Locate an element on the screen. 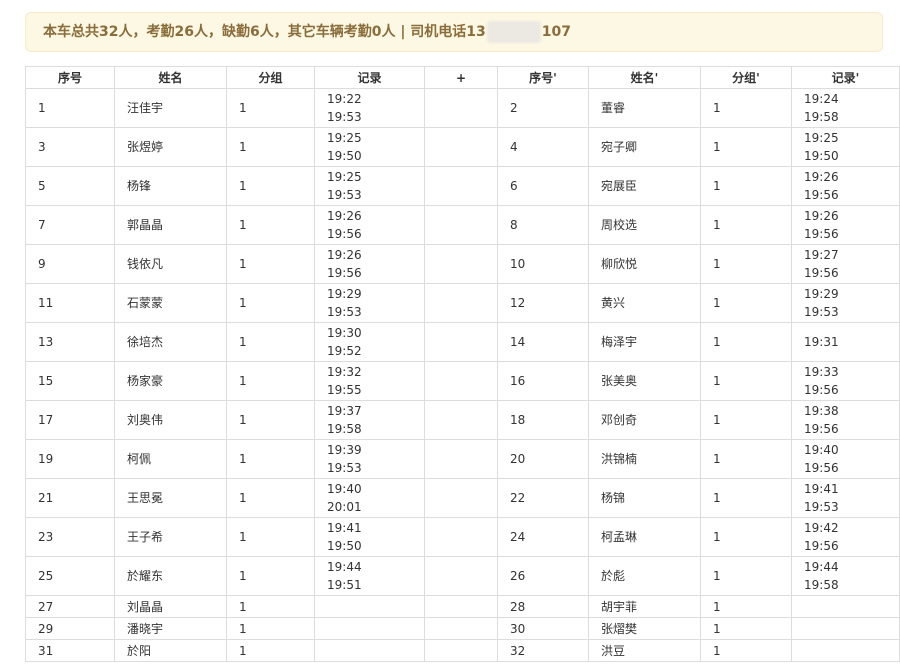  cell-no: 31 is located at coordinates (70, 650).